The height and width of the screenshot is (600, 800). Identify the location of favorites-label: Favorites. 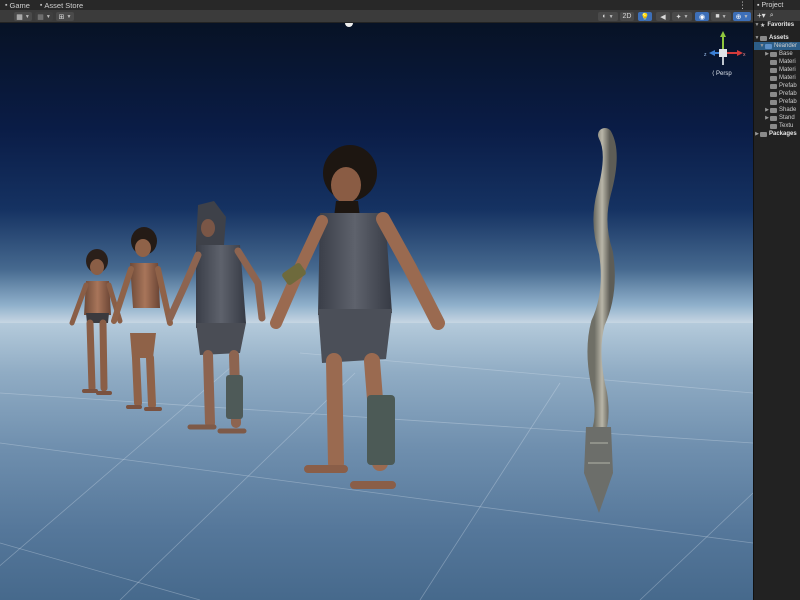
(781, 25).